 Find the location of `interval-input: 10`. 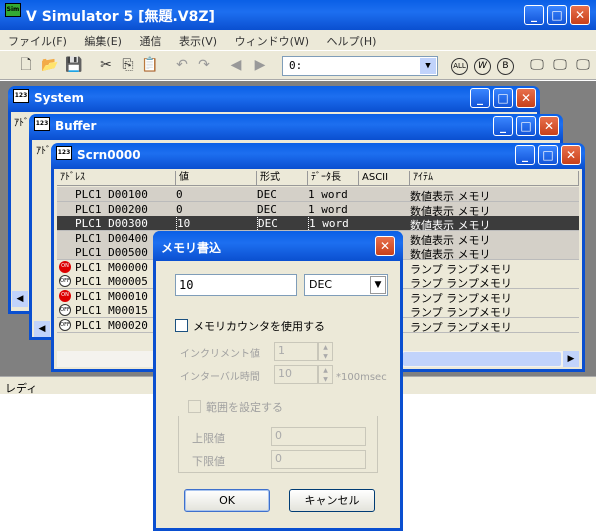

interval-input: 10 is located at coordinates (296, 374).